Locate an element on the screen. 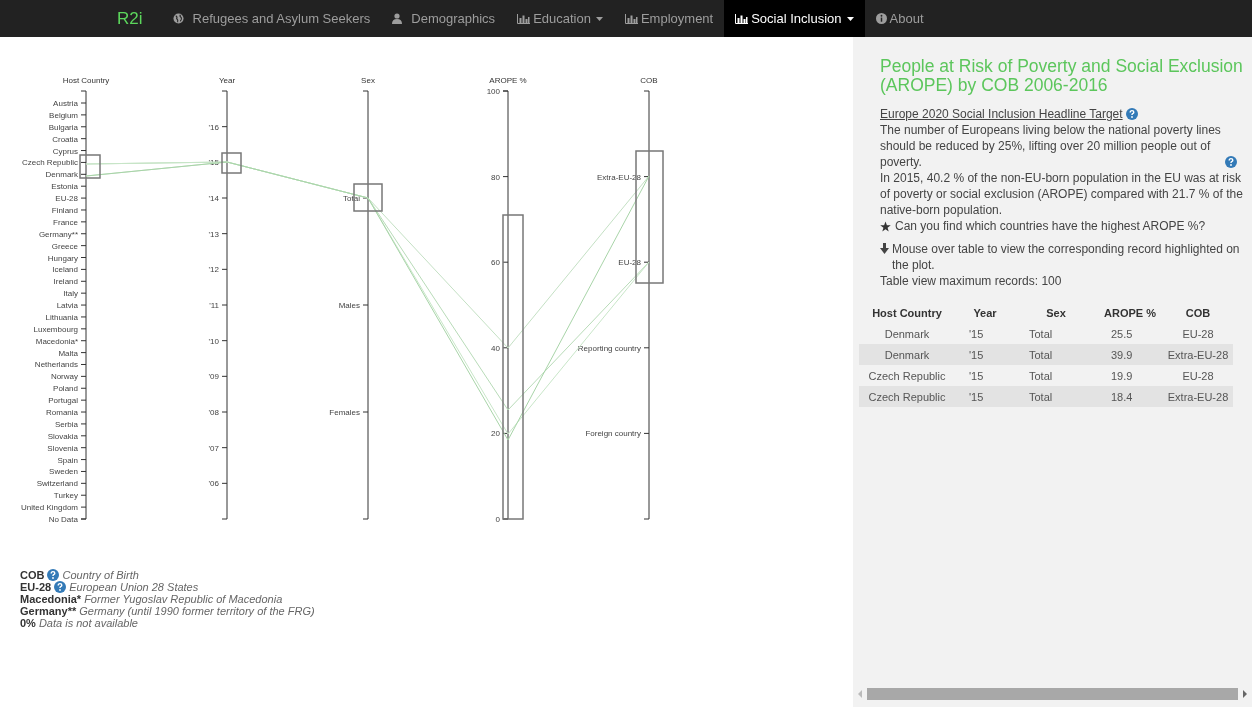  target-link: Europe 2020 Social Inclusion Headline Target is located at coordinates (1001, 114).